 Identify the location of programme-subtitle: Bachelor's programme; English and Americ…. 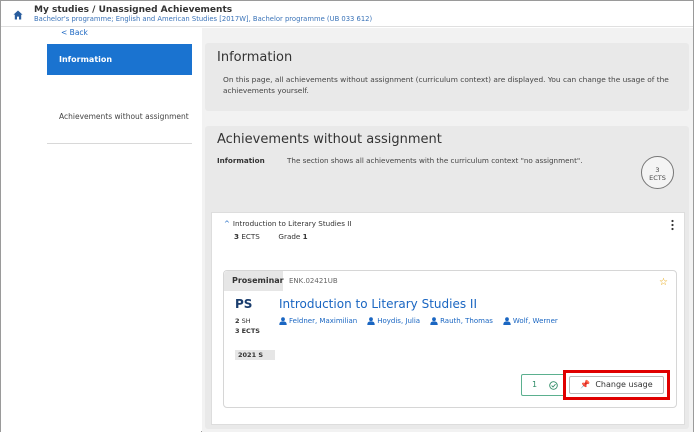
(203, 19).